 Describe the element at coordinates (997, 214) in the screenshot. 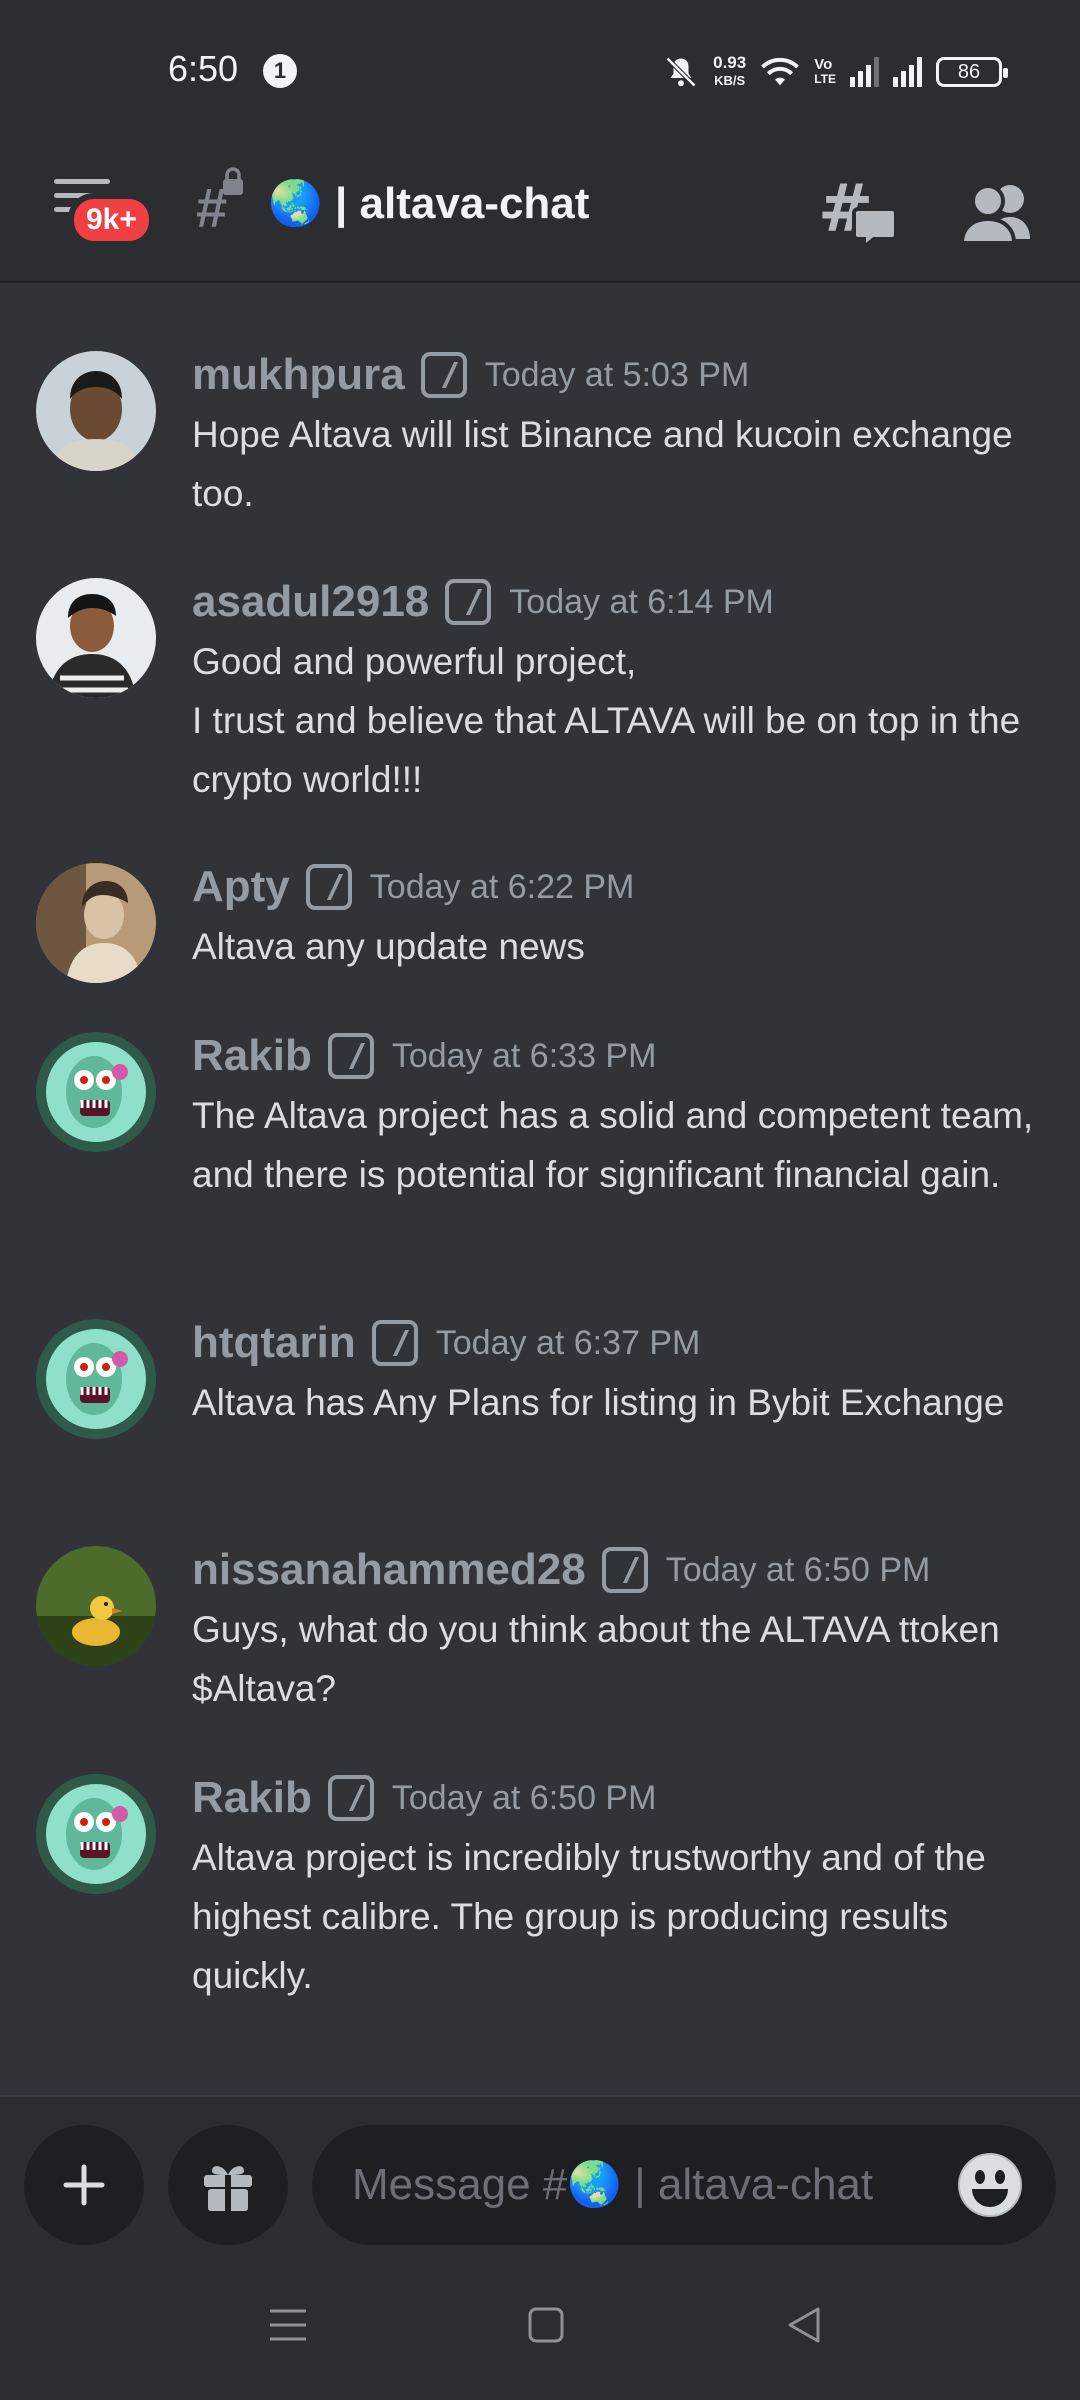

I see `members-icon` at that location.